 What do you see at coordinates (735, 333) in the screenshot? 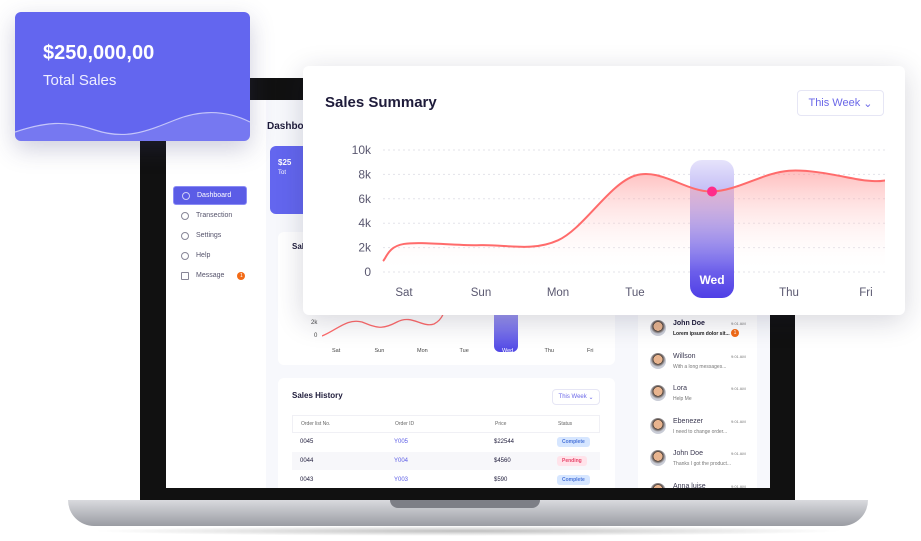
I see `unread-badge: 1` at bounding box center [735, 333].